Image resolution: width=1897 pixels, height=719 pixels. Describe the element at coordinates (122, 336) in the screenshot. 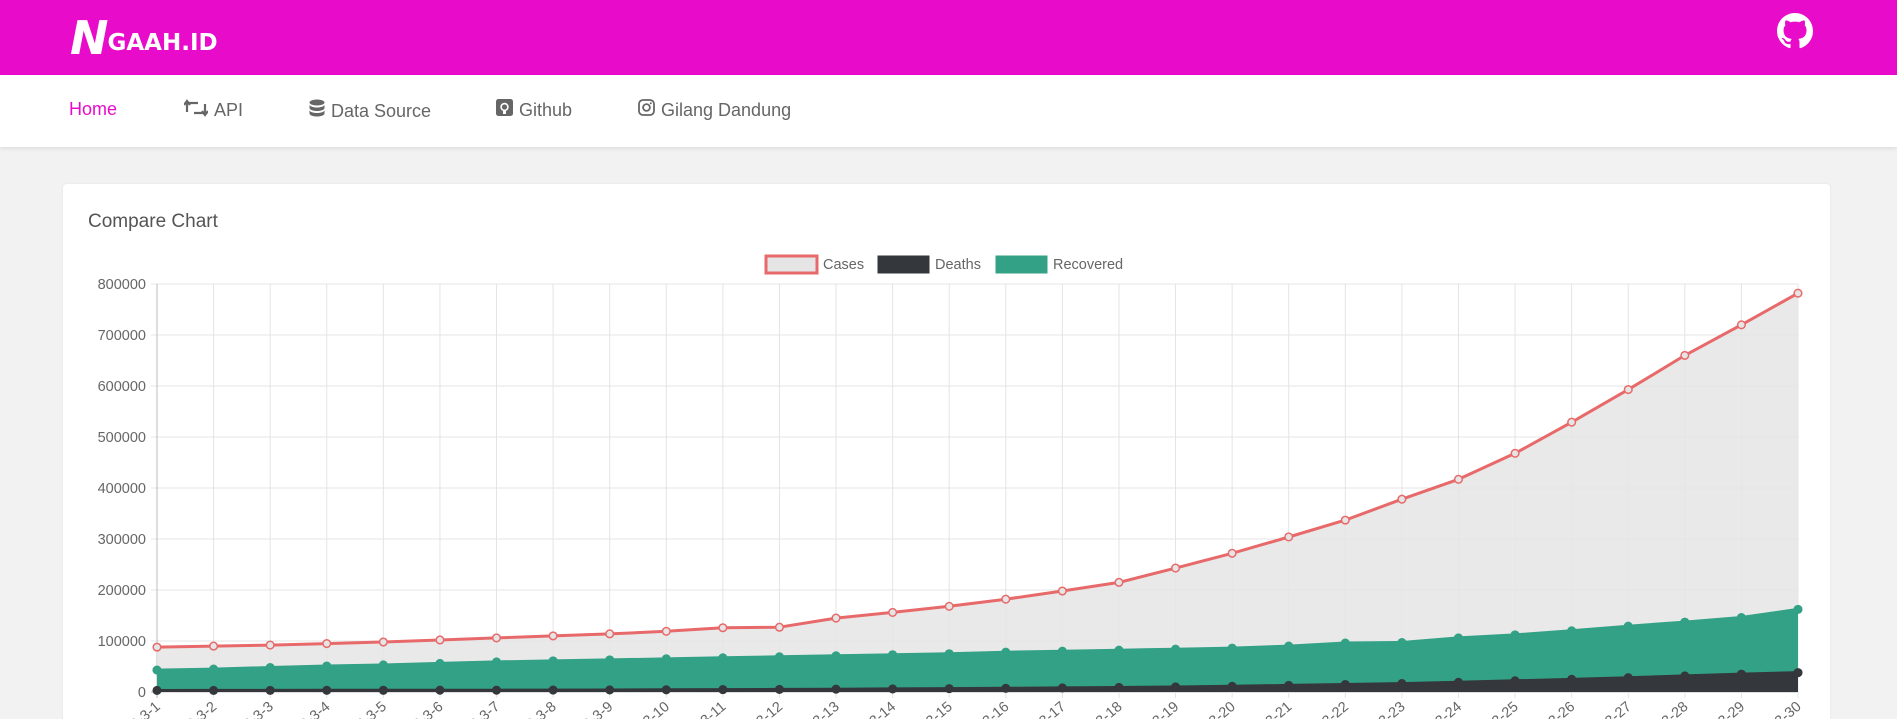

I see `y-tick-label: 700000` at that location.